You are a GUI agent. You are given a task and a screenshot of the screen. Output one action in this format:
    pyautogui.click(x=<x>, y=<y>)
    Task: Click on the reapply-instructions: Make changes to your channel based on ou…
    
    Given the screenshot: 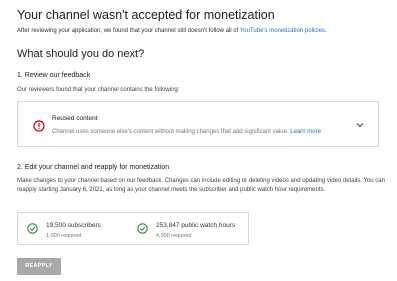 What is the action you would take?
    pyautogui.click(x=201, y=185)
    